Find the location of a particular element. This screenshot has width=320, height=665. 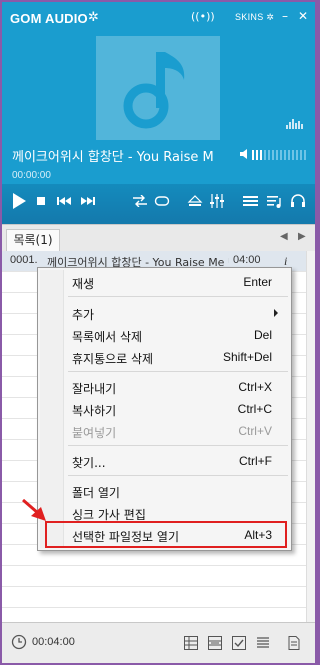

sort-icon is located at coordinates (263, 643).